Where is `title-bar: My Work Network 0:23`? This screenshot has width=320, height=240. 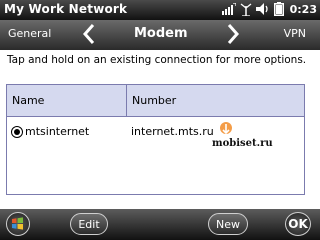 title-bar: My Work Network 0:23 is located at coordinates (160, 10).